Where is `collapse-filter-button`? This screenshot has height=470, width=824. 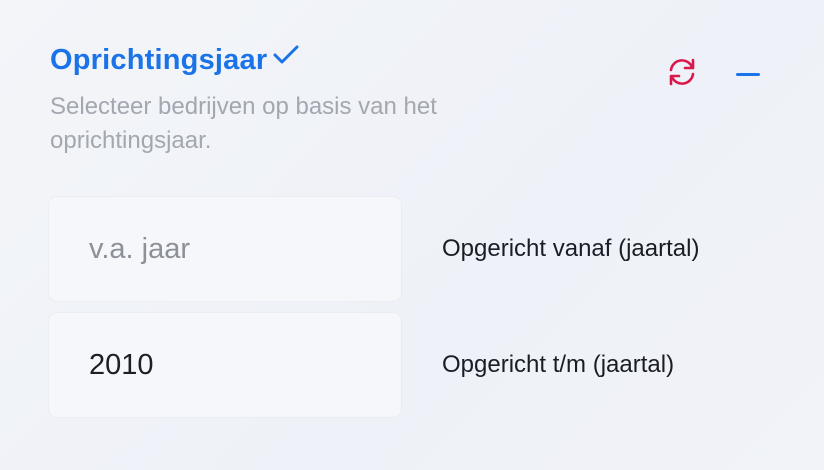
collapse-filter-button is located at coordinates (748, 74).